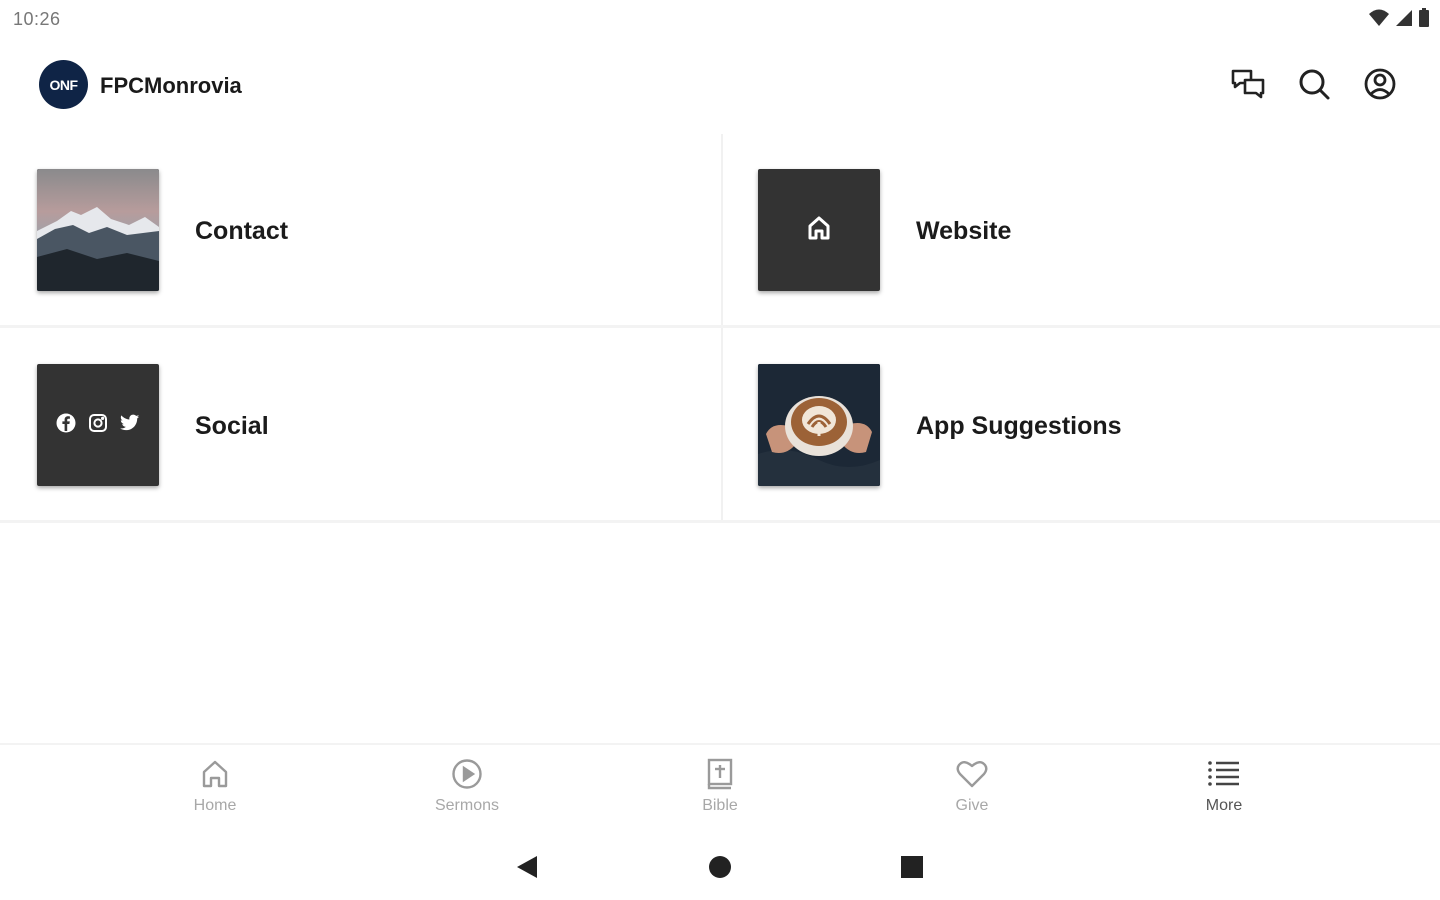 The height and width of the screenshot is (900, 1440). I want to click on status-bar: 10:26, so click(720, 20).